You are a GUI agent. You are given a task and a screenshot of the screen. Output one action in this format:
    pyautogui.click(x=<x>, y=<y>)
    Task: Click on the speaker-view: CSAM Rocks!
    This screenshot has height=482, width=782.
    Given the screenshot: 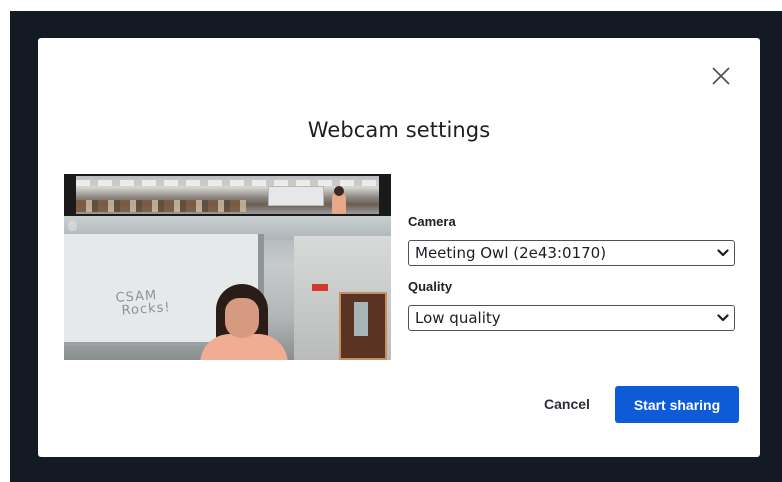 What is the action you would take?
    pyautogui.click(x=227, y=288)
    